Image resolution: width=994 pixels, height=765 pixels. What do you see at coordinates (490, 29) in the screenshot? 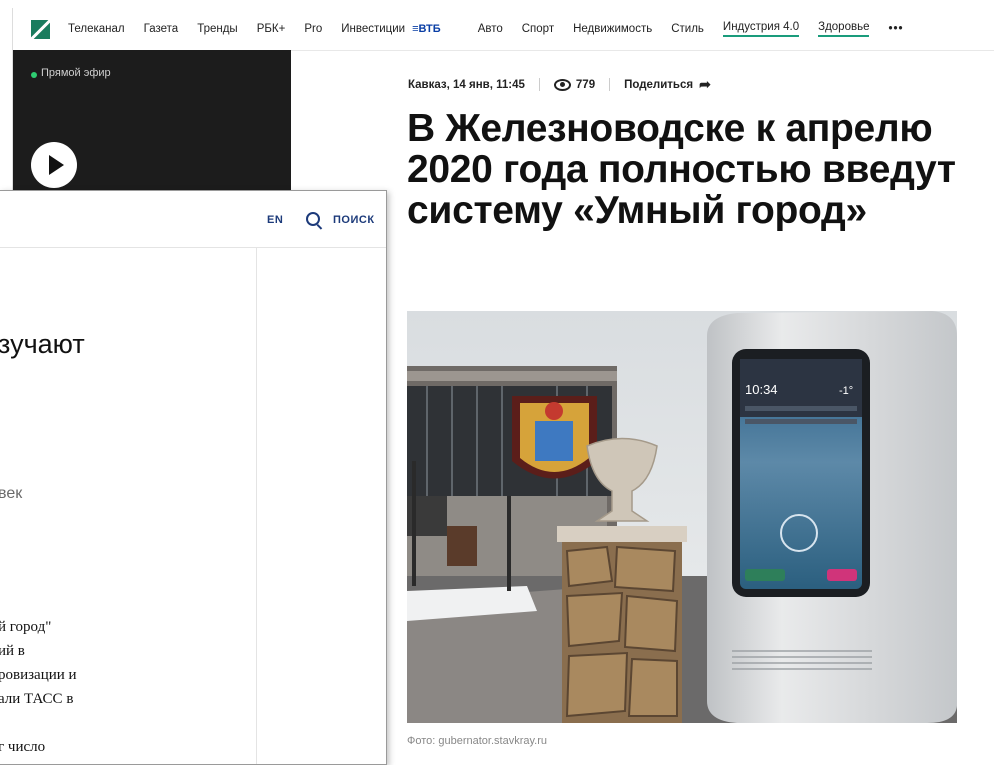
I see `nav-item: Авто` at bounding box center [490, 29].